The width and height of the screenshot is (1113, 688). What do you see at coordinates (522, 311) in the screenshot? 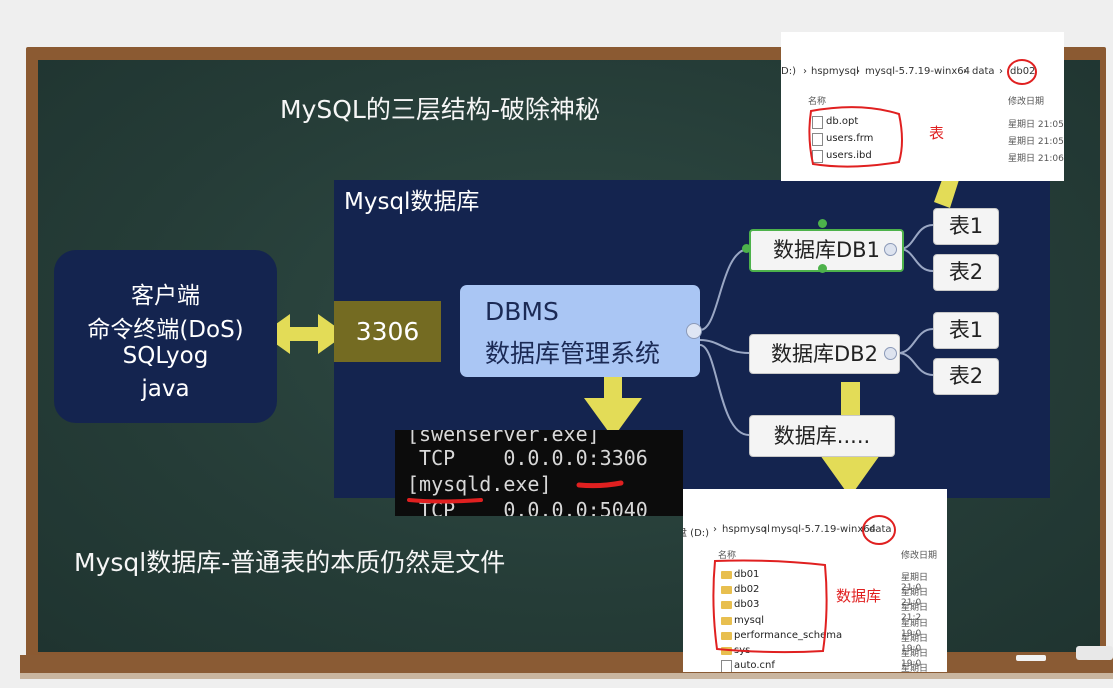
I see `dbms-title: DBMS` at bounding box center [522, 311].